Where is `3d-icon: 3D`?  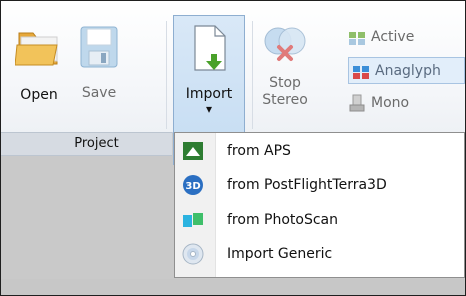
3d-icon: 3D is located at coordinates (193, 185).